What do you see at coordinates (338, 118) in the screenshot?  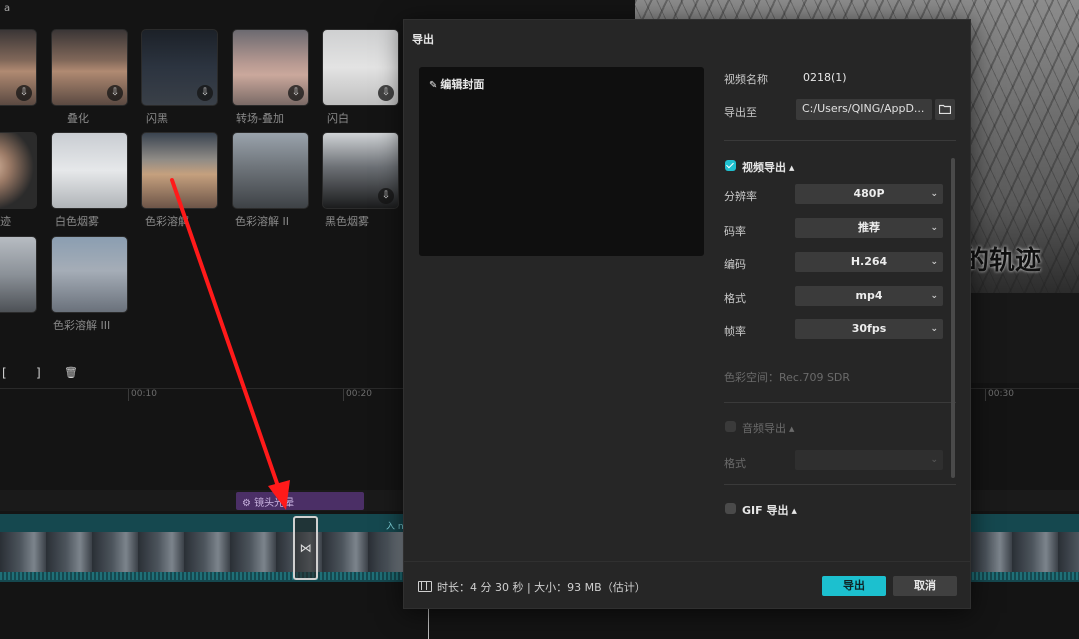 I see `effect-label: 闪白` at bounding box center [338, 118].